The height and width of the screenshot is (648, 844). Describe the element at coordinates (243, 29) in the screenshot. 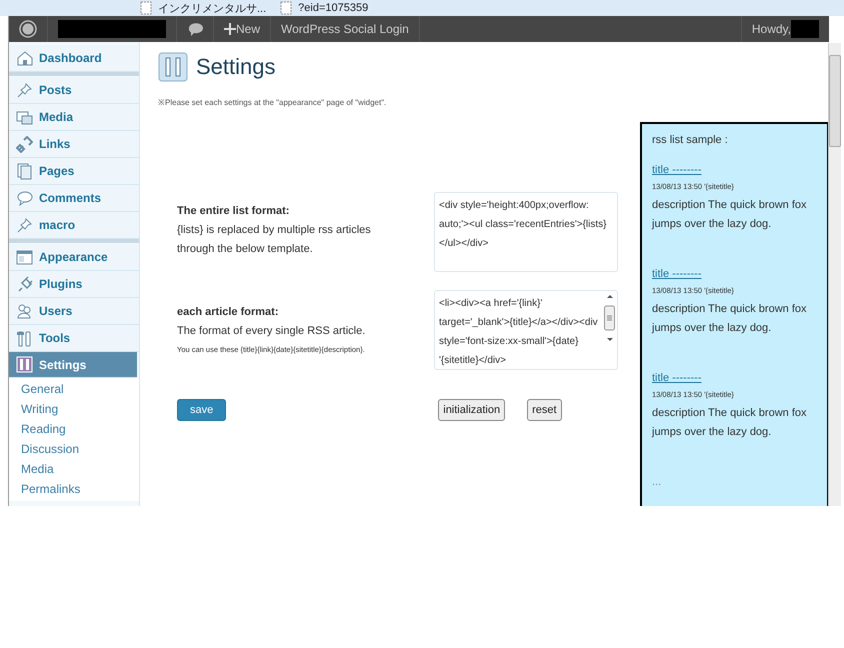

I see `new-link: New` at that location.